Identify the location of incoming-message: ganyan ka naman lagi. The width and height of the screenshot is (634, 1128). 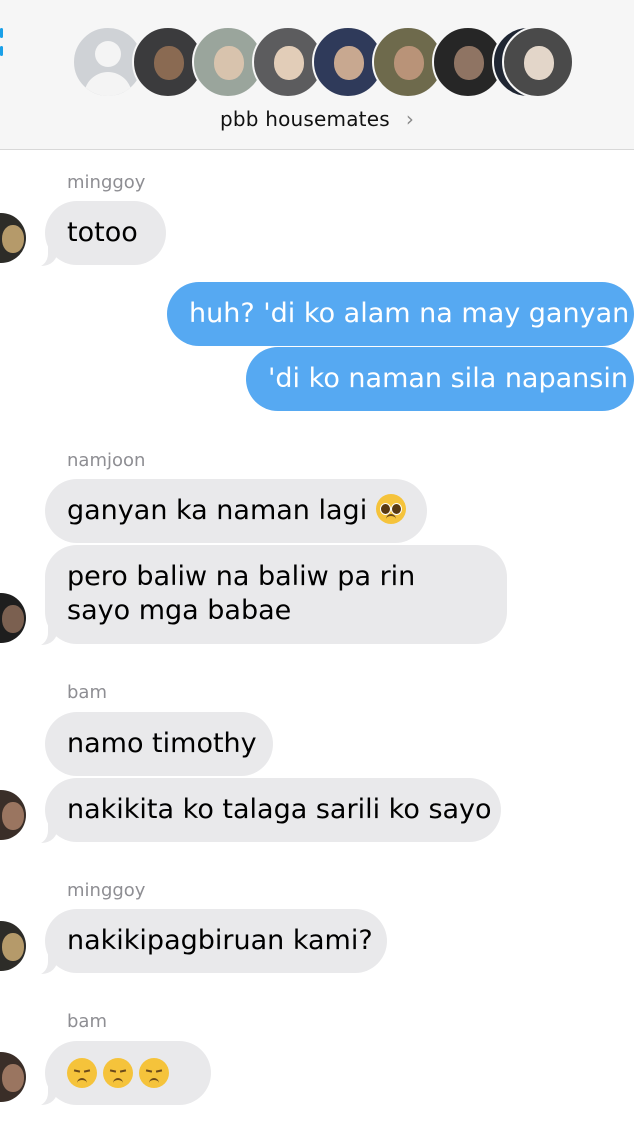
(236, 511).